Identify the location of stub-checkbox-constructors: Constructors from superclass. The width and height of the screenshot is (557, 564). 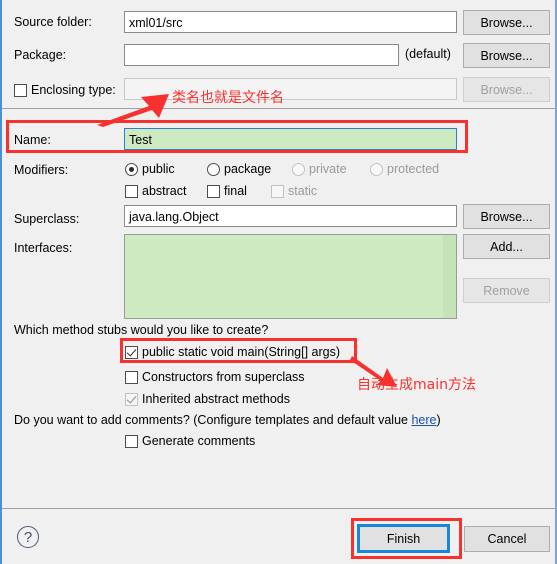
(215, 377).